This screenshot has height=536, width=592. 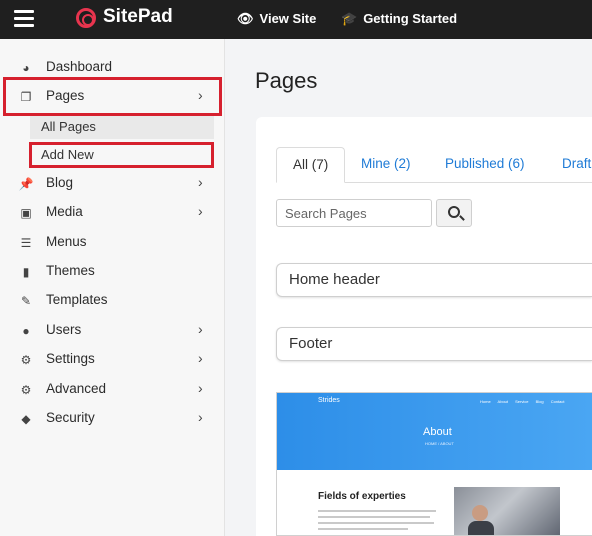 What do you see at coordinates (362, 496) in the screenshot?
I see `preview-heading: Fields of experties` at bounding box center [362, 496].